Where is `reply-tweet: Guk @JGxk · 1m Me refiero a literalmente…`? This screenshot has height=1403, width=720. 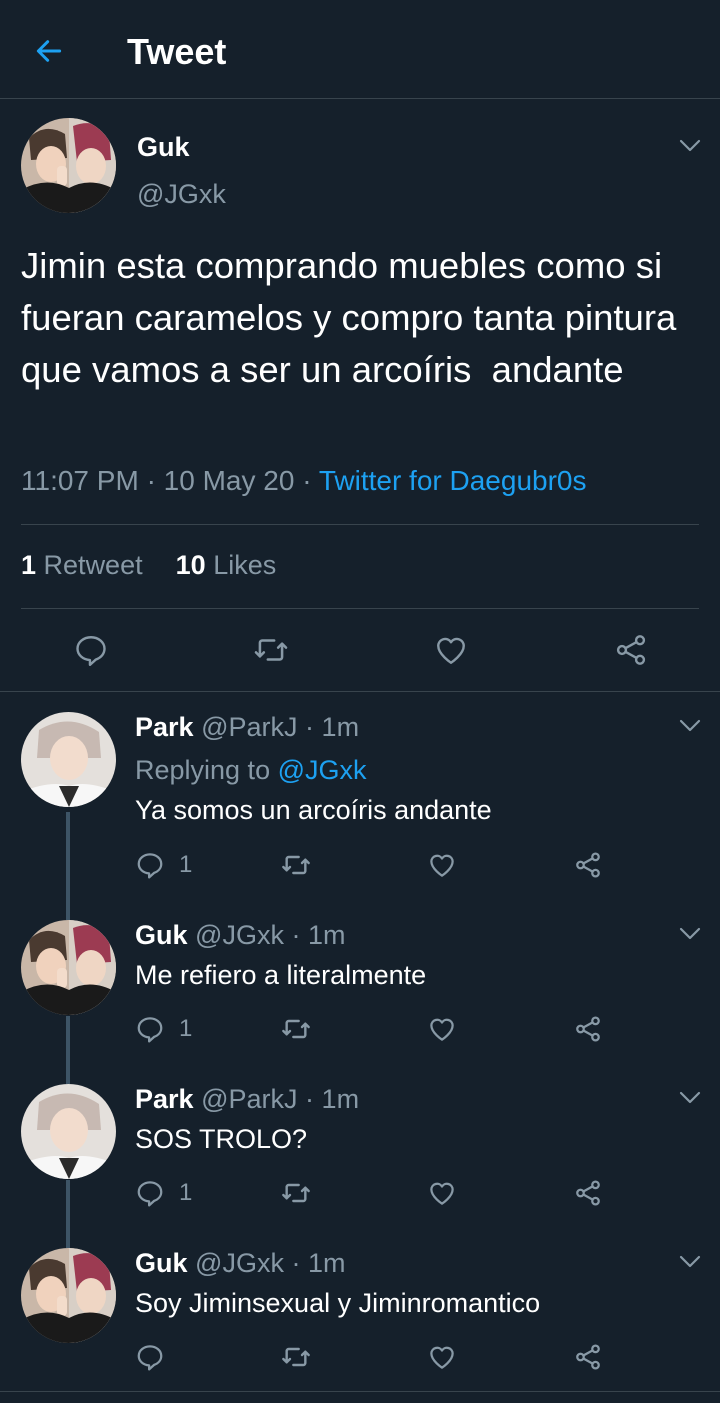 reply-tweet: Guk @JGxk · 1m Me refiero a literalmente… is located at coordinates (360, 982).